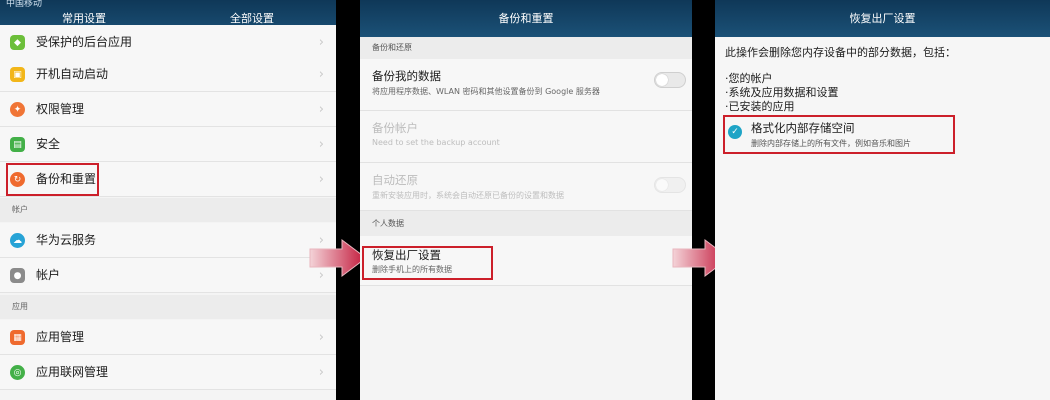 This screenshot has width=1050, height=400. What do you see at coordinates (670, 80) in the screenshot?
I see `backup-toggle` at bounding box center [670, 80].